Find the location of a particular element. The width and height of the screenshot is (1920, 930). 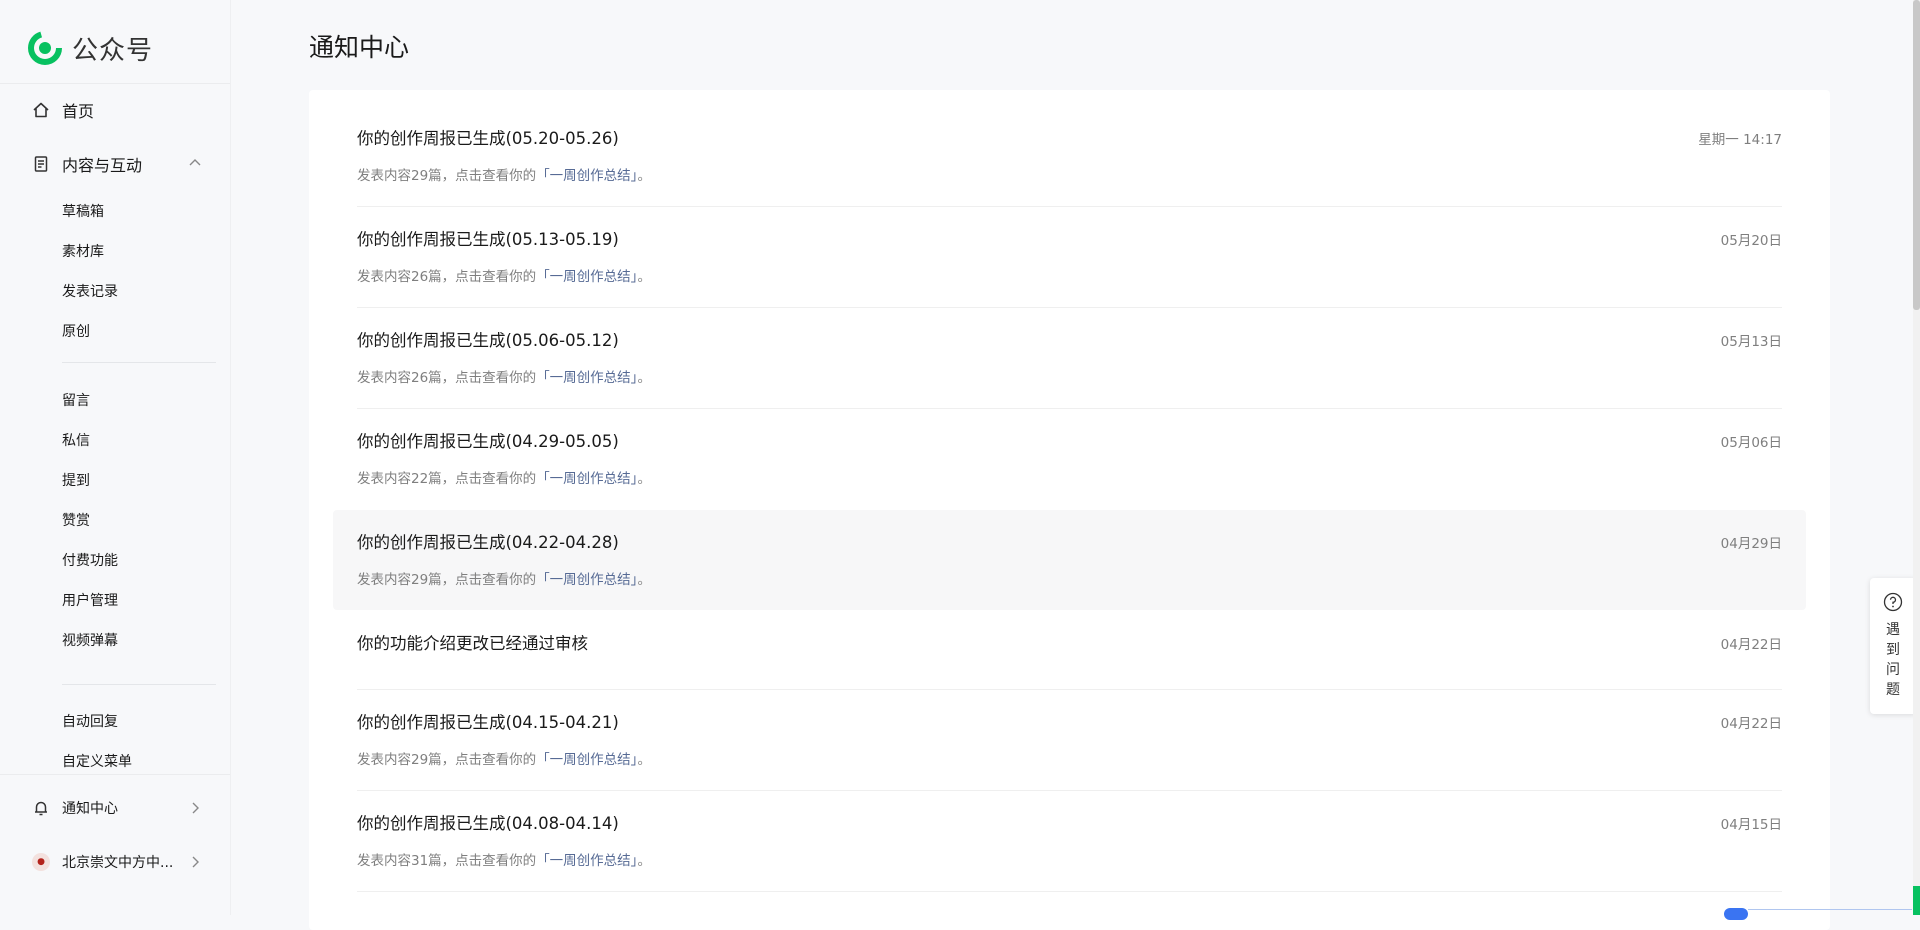

notice-title: 你的创作周报已生成(05.13-05.19) is located at coordinates (488, 238).